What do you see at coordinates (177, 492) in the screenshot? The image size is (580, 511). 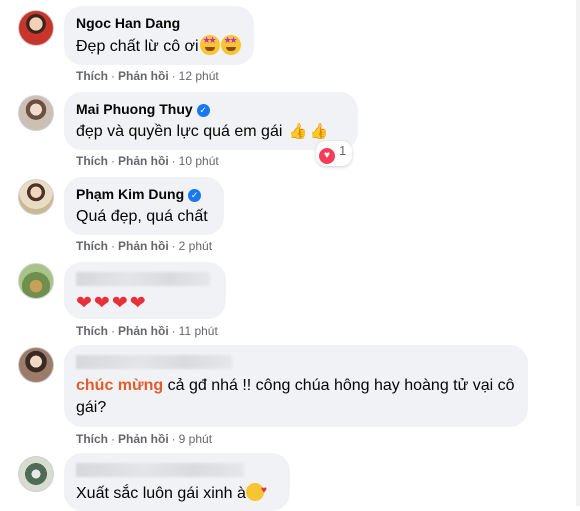 I see `comment-text: Xuất sắc luôn gái xinh à` at bounding box center [177, 492].